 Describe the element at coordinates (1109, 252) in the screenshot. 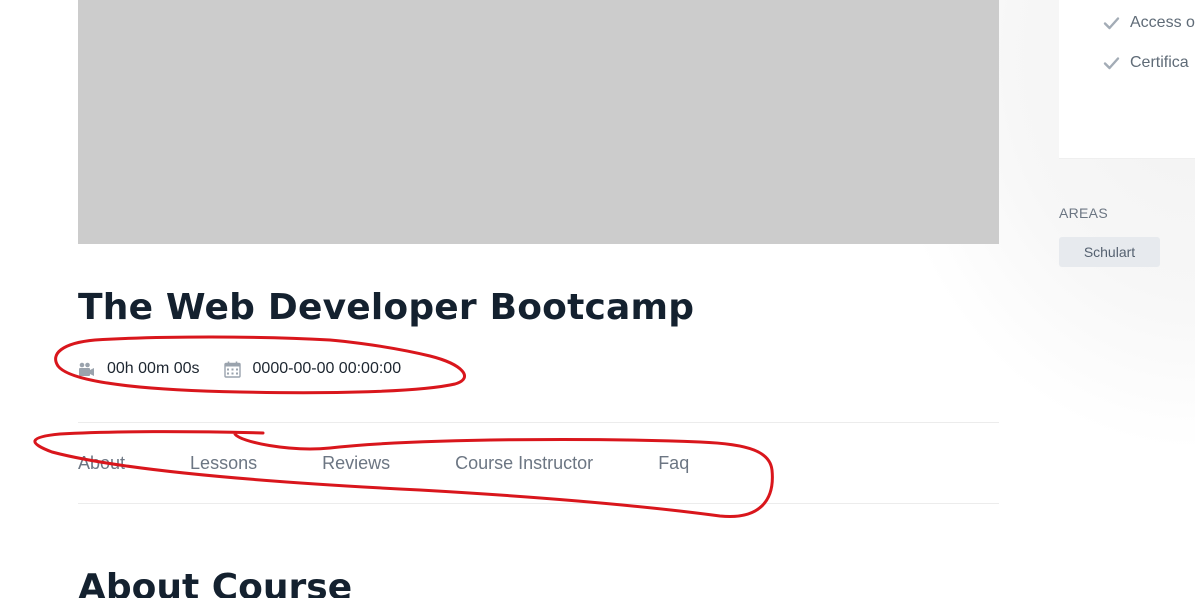

I see `area-badge-schulart: Schulart` at that location.